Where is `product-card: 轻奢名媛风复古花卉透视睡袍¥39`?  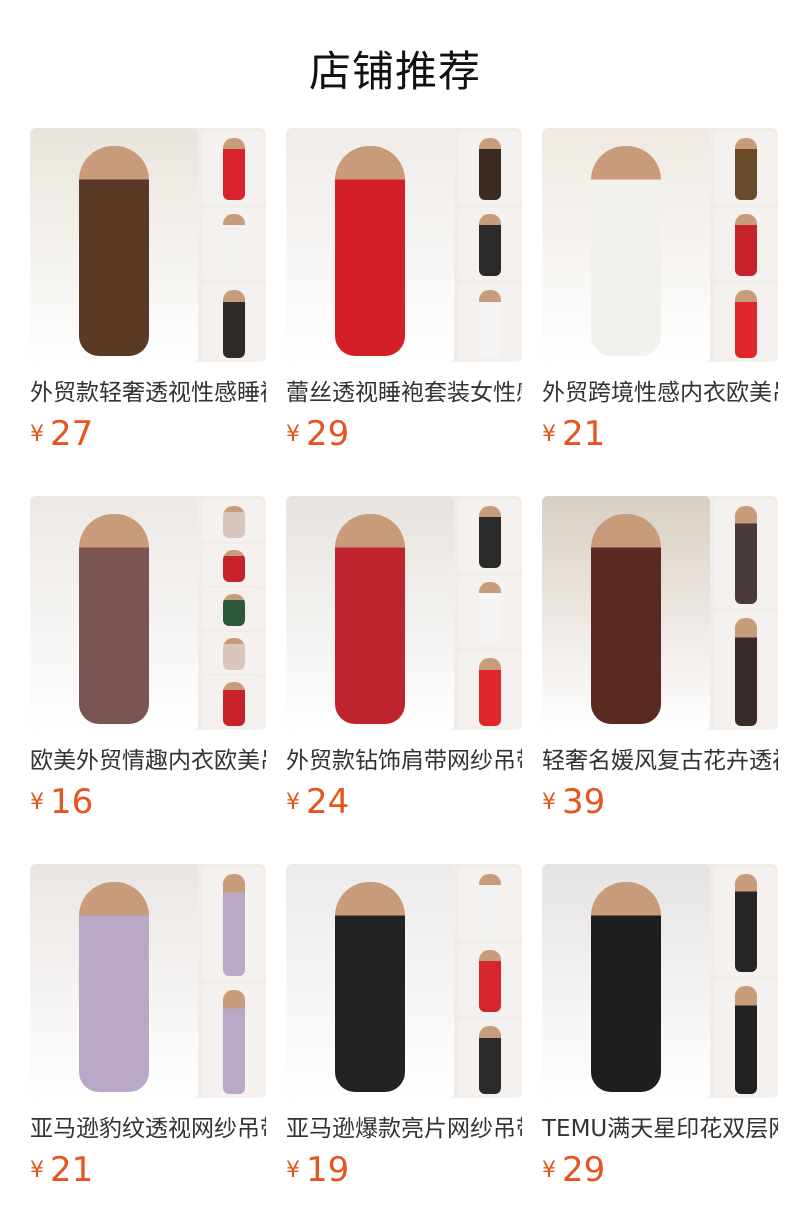 product-card: 轻奢名媛风复古花卉透视睡袍¥39 is located at coordinates (660, 680).